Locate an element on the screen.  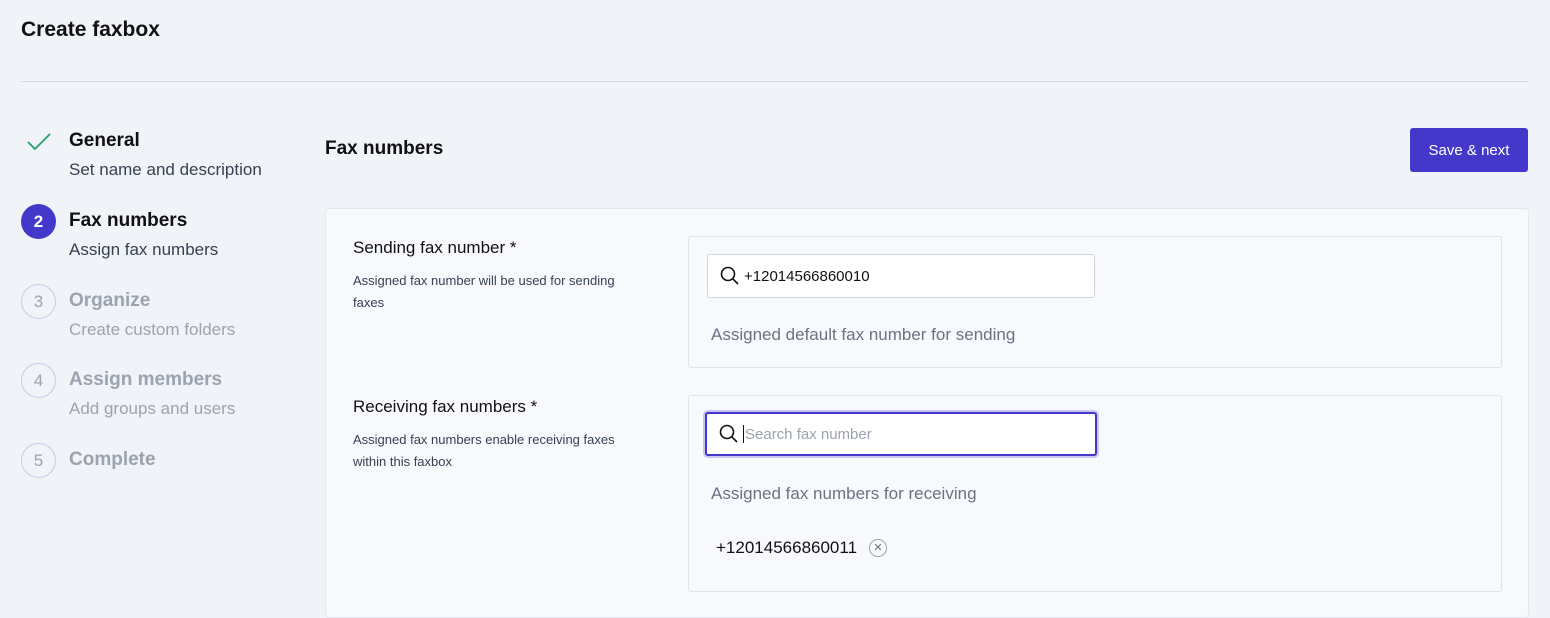
step-general: General Set name and description is located at coordinates (161, 154).